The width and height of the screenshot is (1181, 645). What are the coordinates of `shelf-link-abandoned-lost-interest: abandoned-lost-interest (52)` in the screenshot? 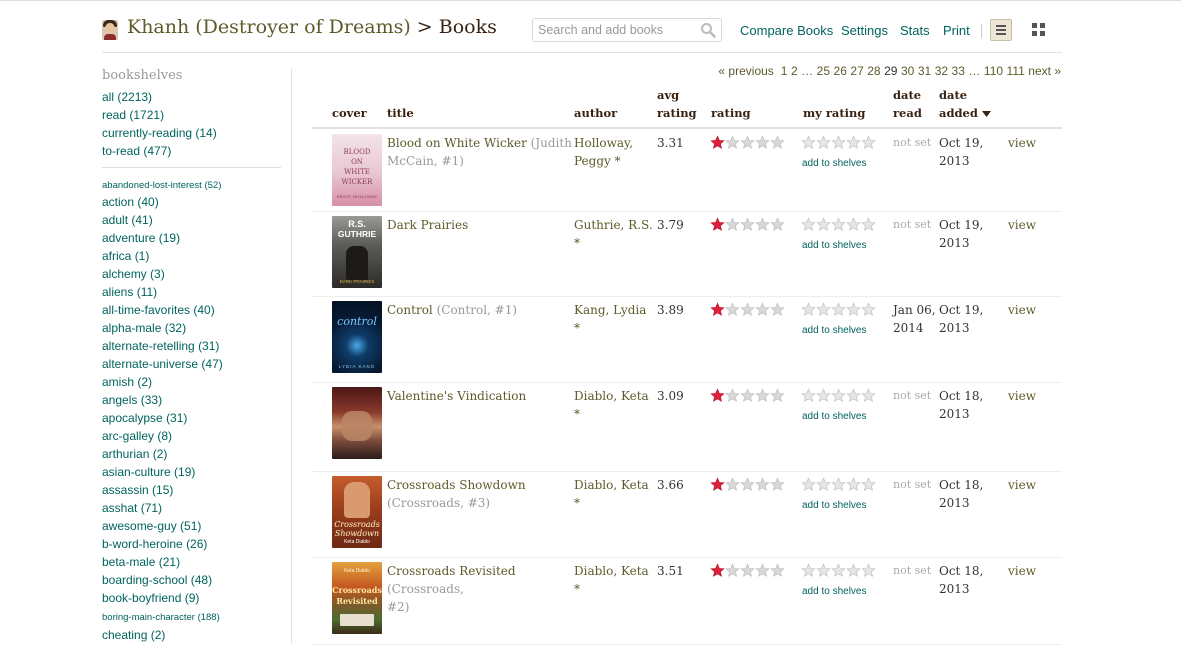 It's located at (161, 185).